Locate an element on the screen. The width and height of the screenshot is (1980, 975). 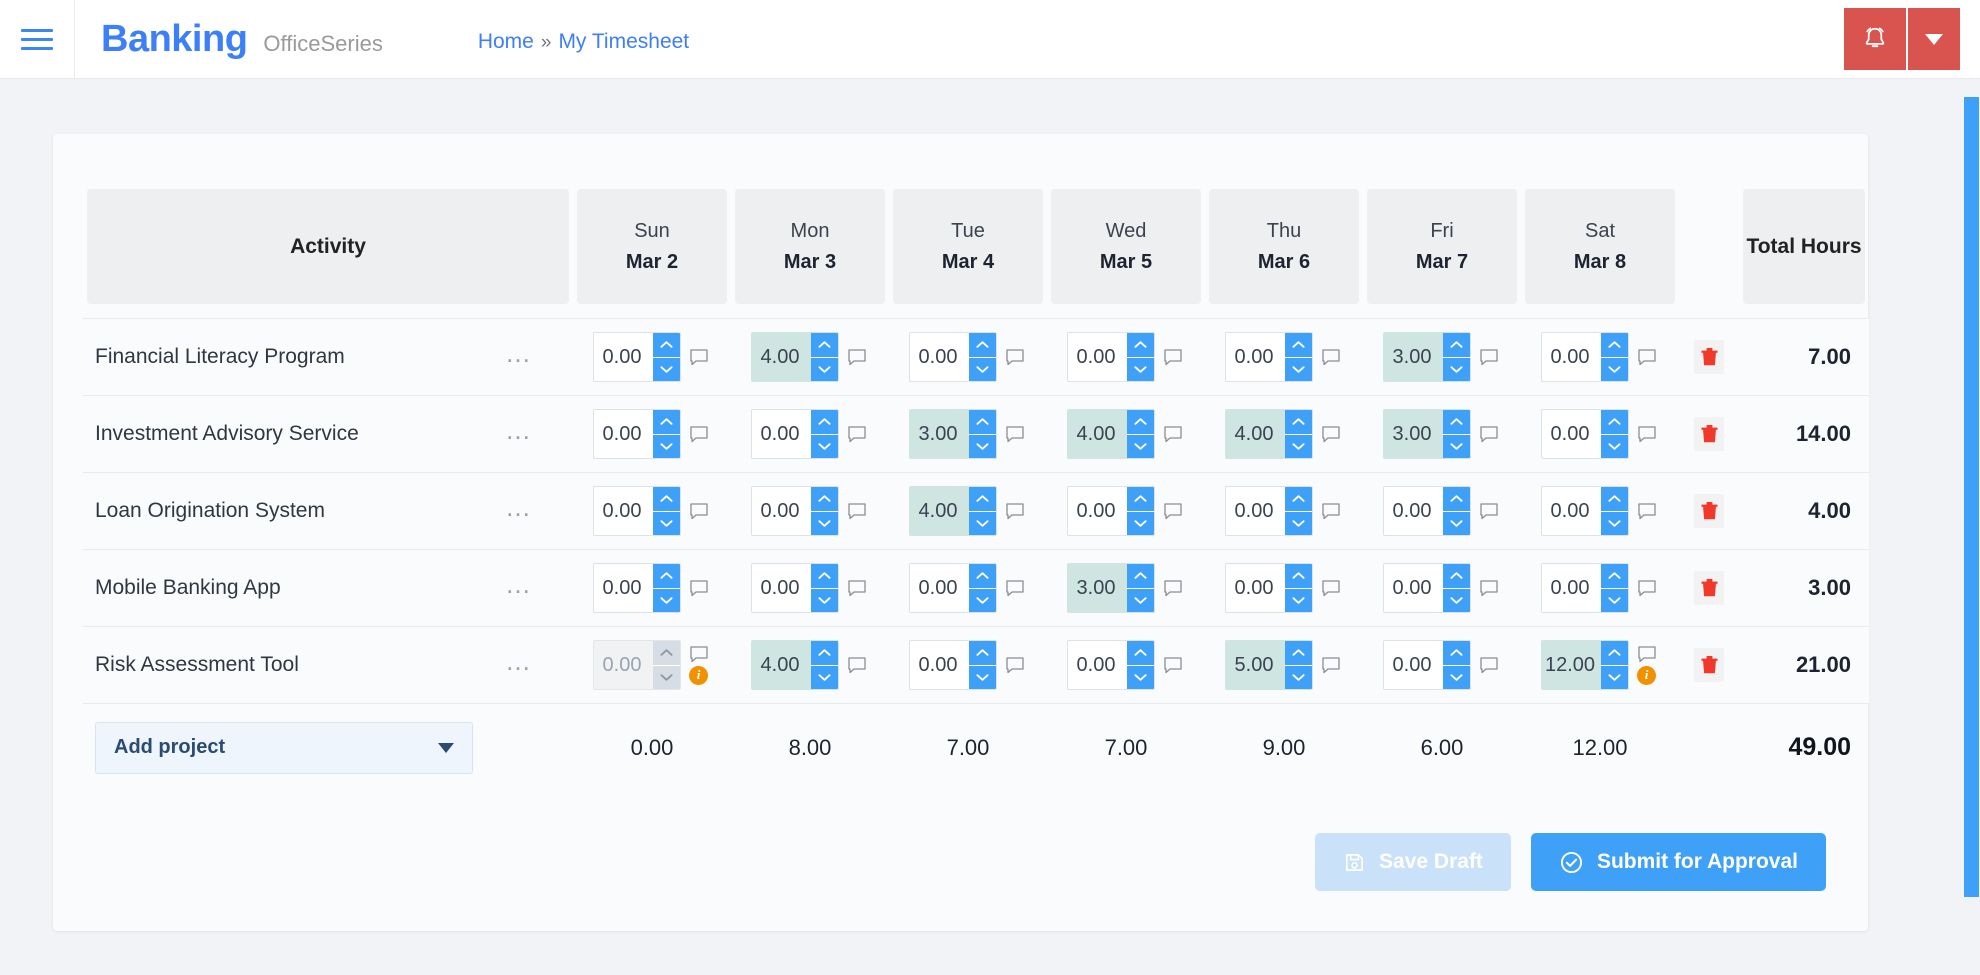
breadcrumb-my-timesheet: My Timesheet is located at coordinates (623, 42).